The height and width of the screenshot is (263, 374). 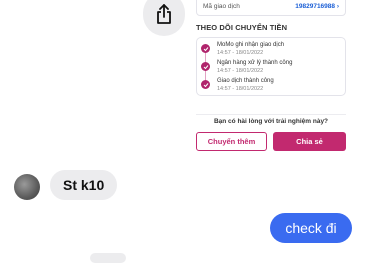 What do you see at coordinates (27, 187) in the screenshot?
I see `avatar` at bounding box center [27, 187].